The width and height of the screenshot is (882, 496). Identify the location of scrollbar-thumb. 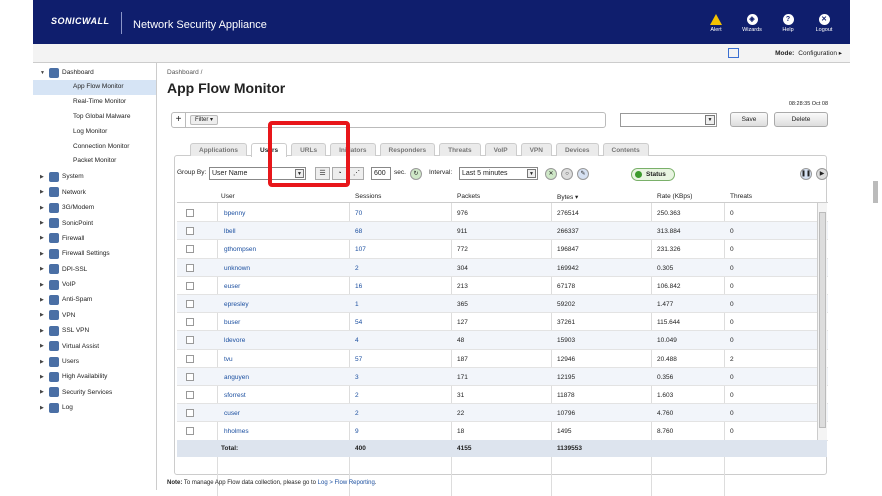
(822, 320).